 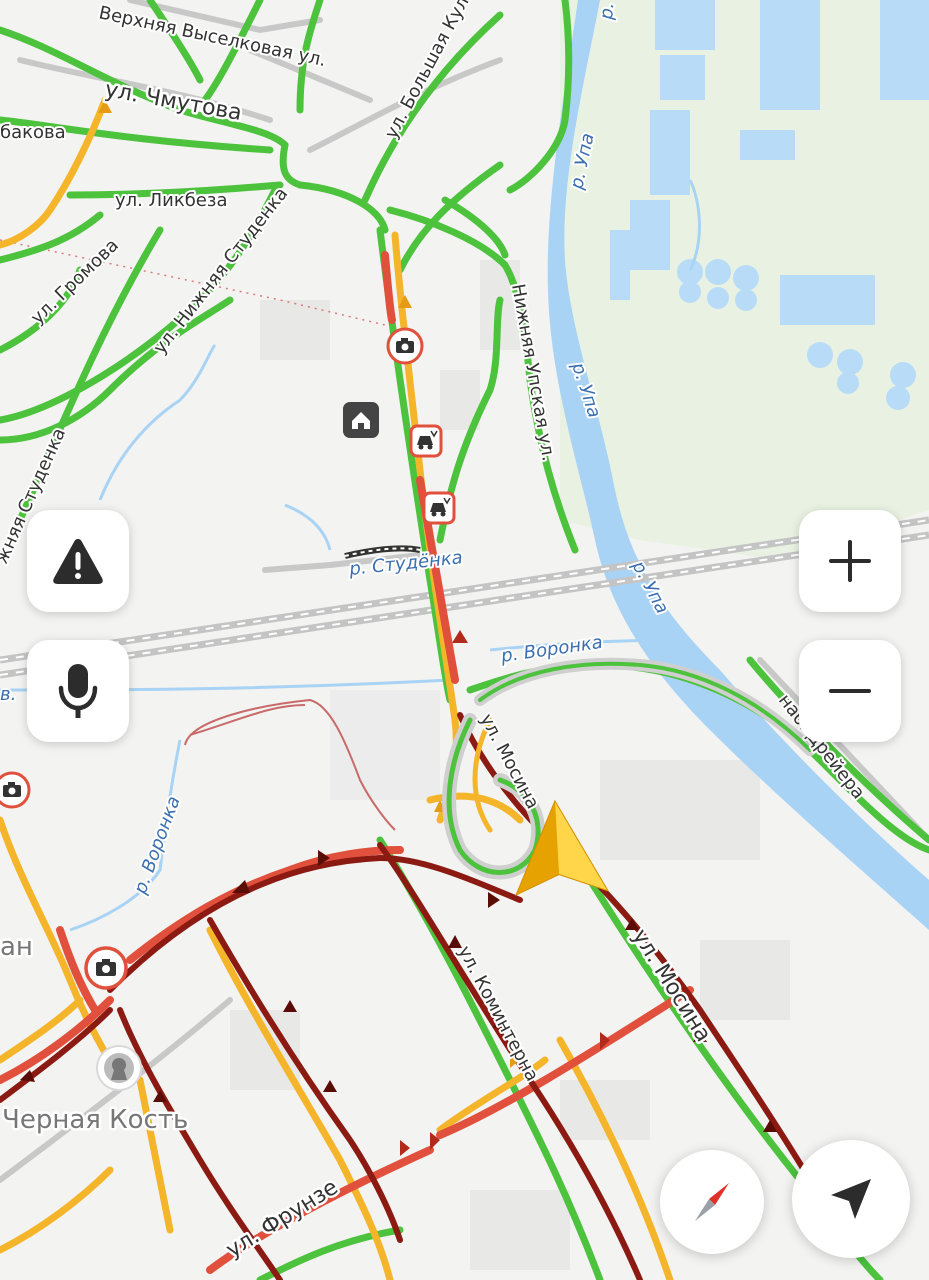 I want to click on zoom-in-button, so click(x=850, y=561).